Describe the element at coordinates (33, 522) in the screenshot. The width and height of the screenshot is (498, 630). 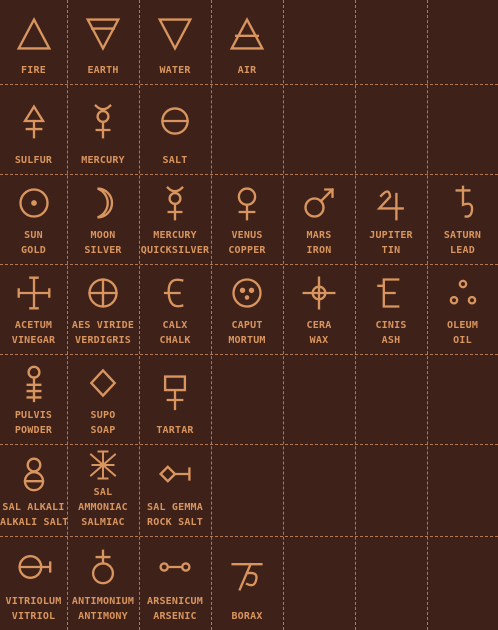
I see `symbol-label-line: ALKALI SALT` at that location.